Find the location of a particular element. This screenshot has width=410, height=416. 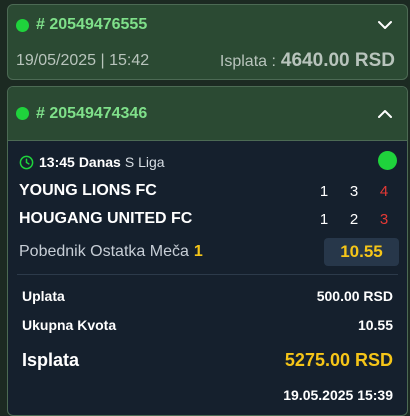

ticket-header: # 20549476555 is located at coordinates (207, 25).